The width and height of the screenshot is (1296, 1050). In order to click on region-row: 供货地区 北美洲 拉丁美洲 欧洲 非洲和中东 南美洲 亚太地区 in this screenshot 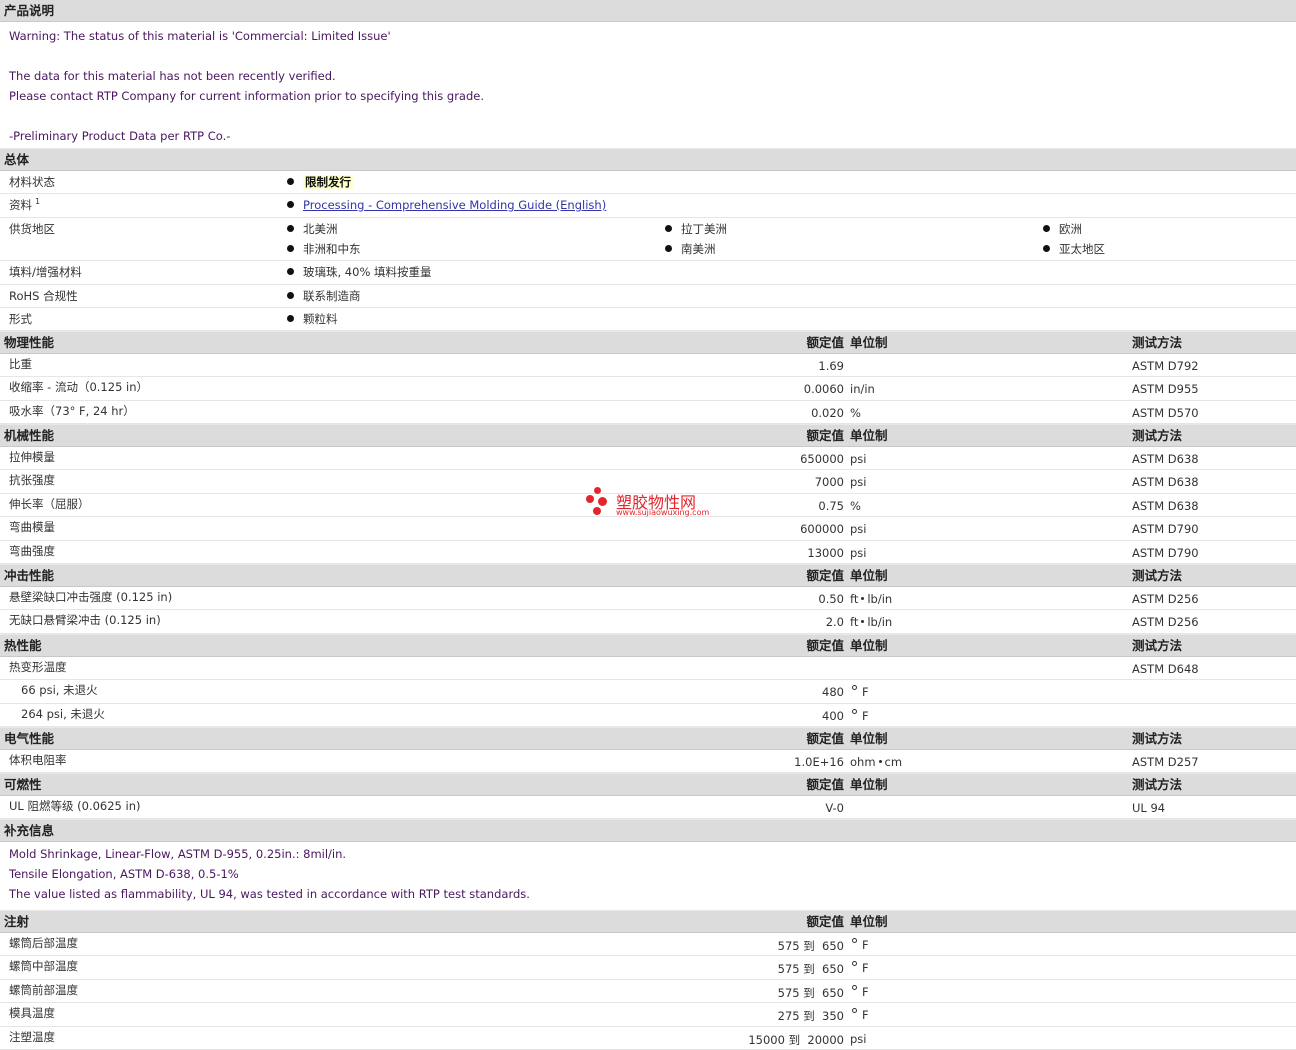, I will do `click(648, 239)`.